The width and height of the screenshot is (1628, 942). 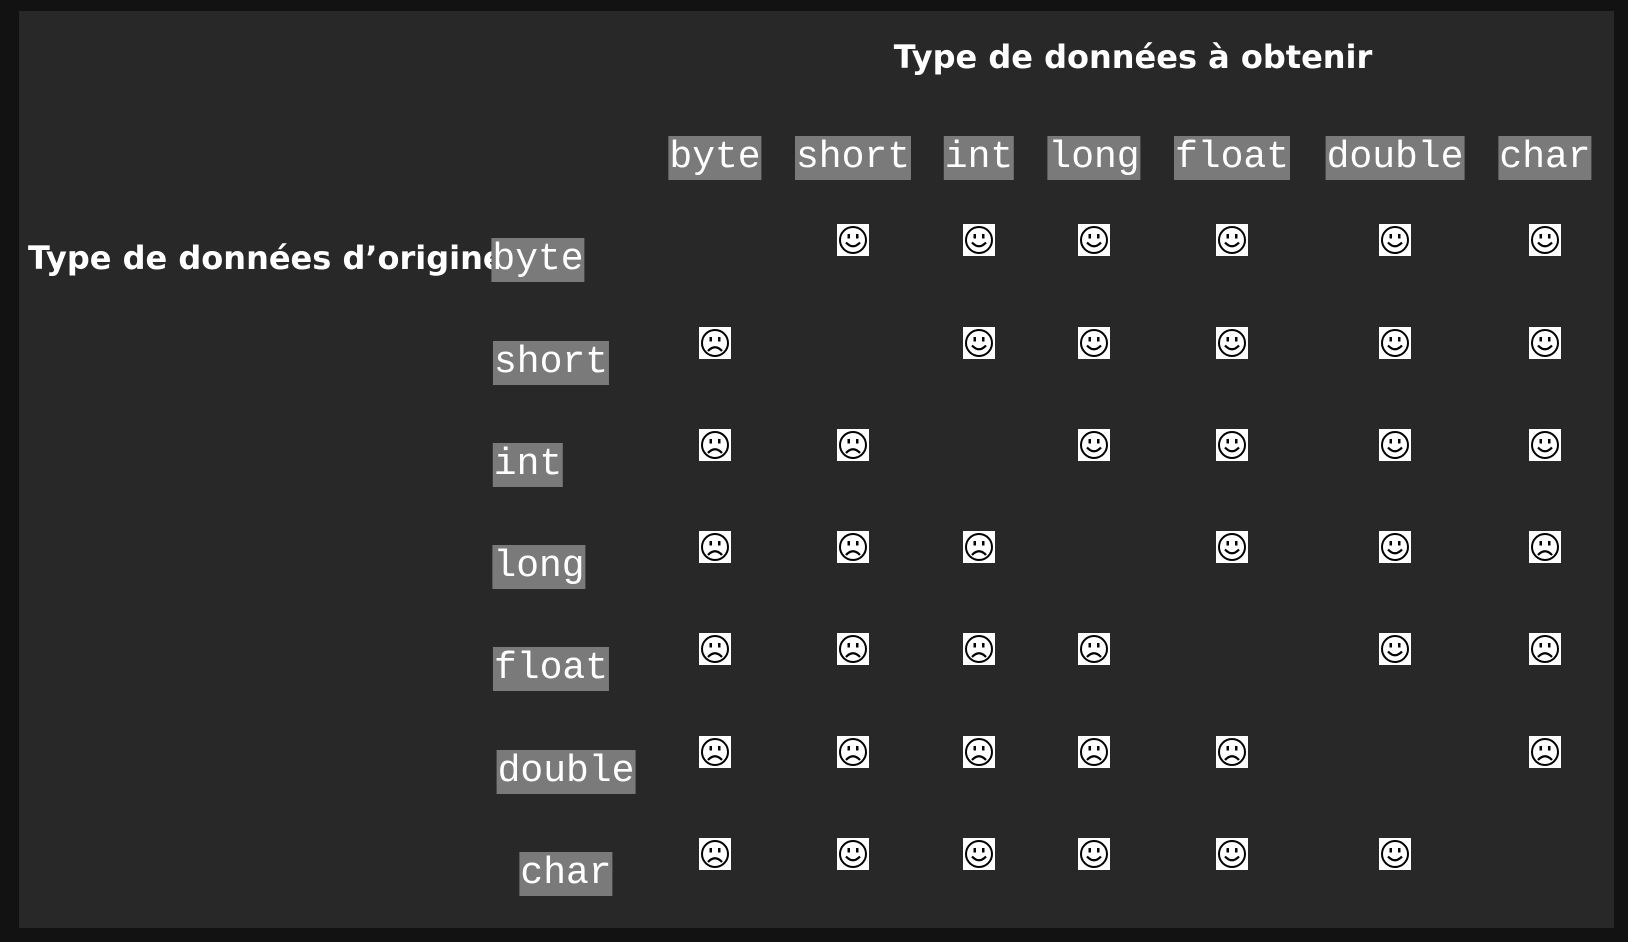 I want to click on target-type-char: char, so click(x=1545, y=158).